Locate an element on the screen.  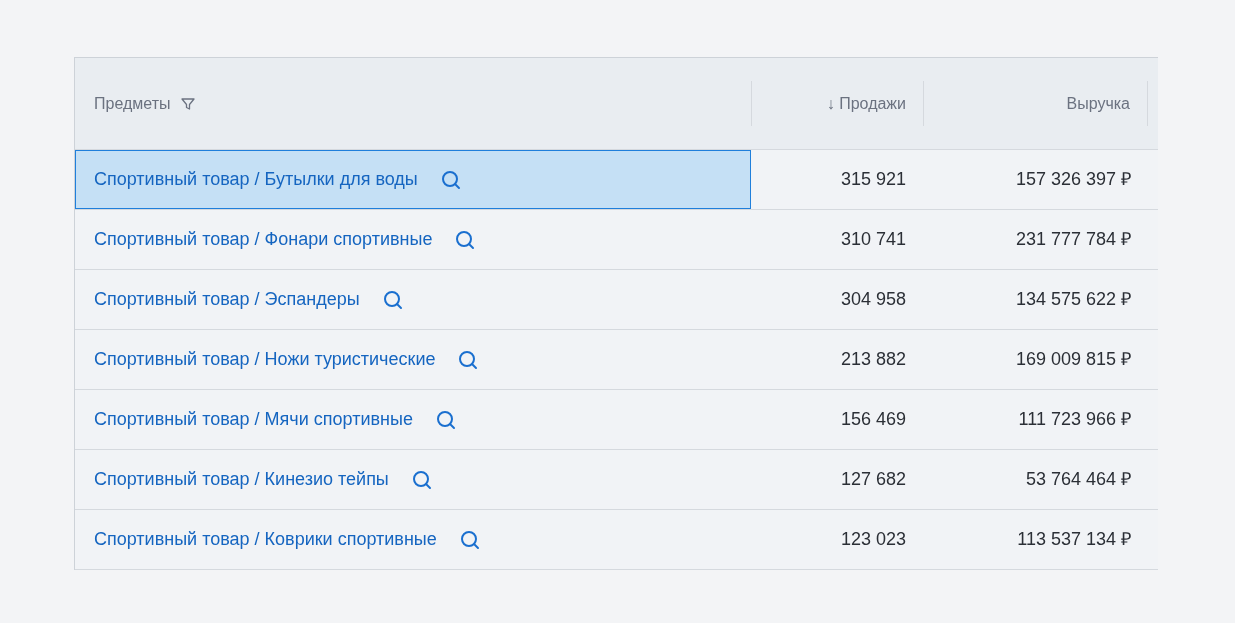
sales-value: 156 469 is located at coordinates (873, 419).